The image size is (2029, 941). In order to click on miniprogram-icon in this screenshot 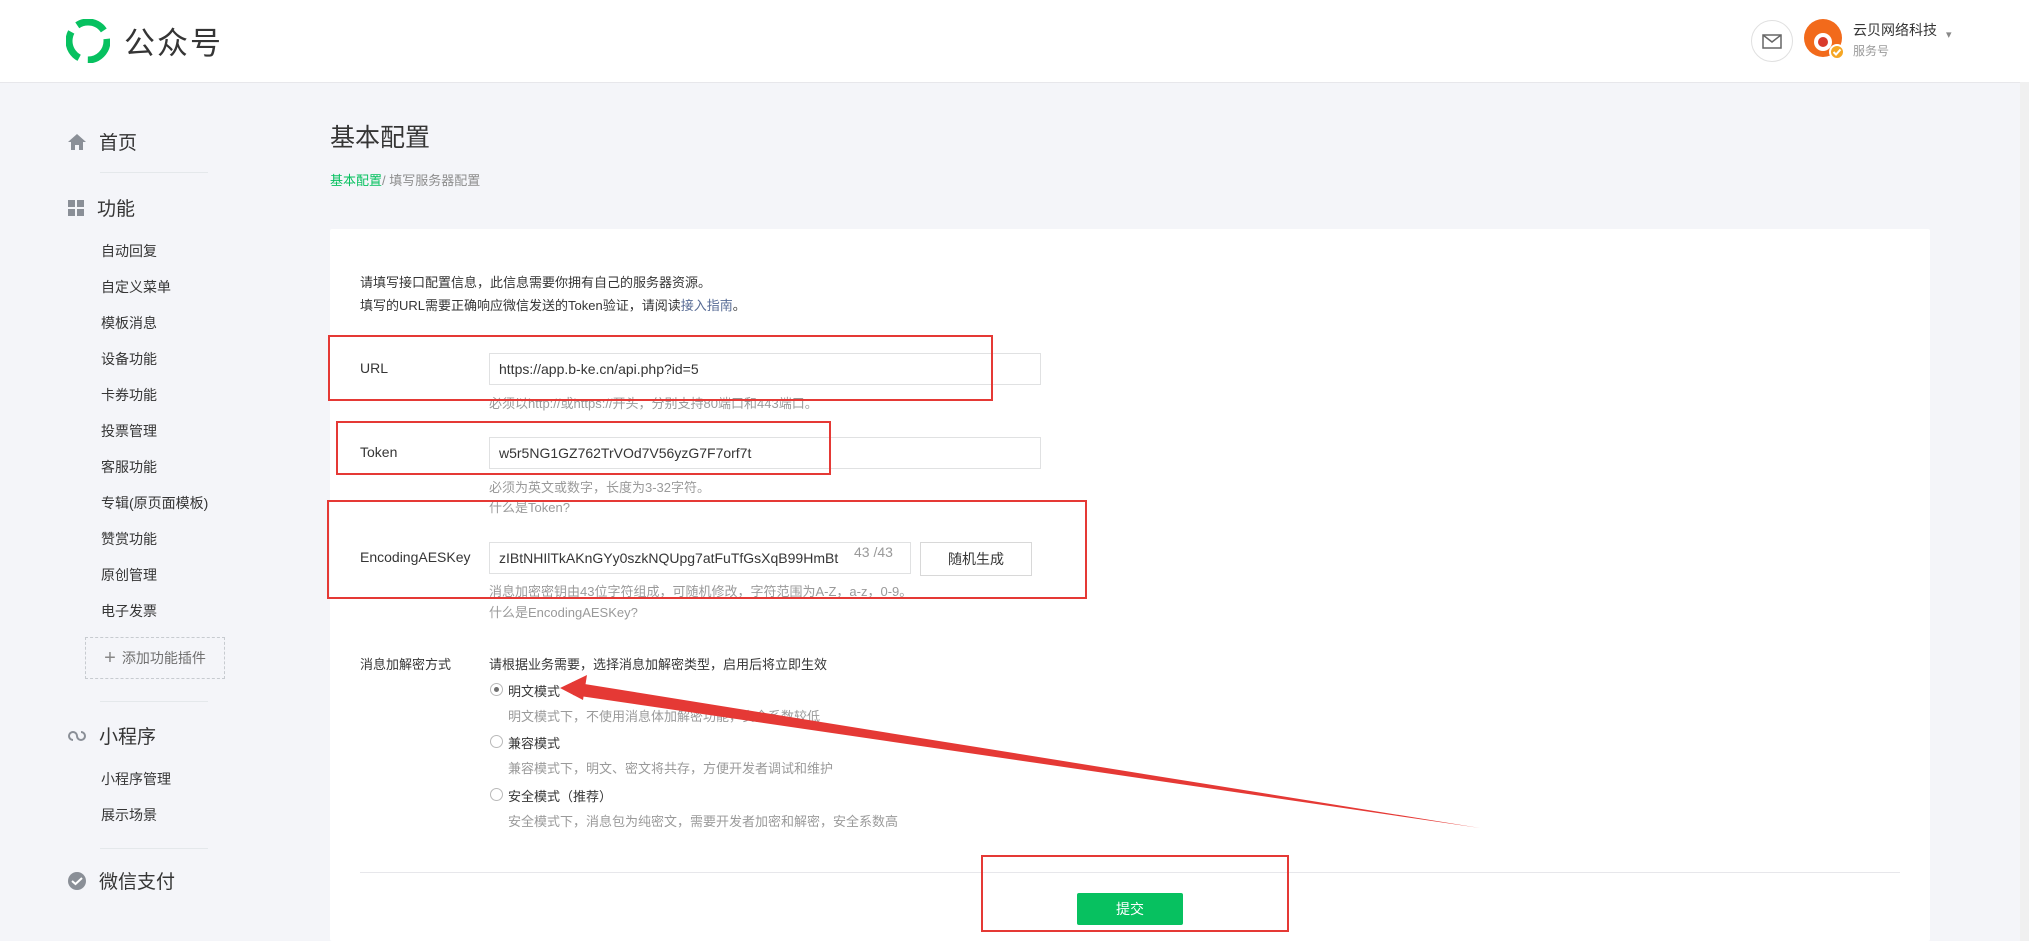, I will do `click(77, 735)`.